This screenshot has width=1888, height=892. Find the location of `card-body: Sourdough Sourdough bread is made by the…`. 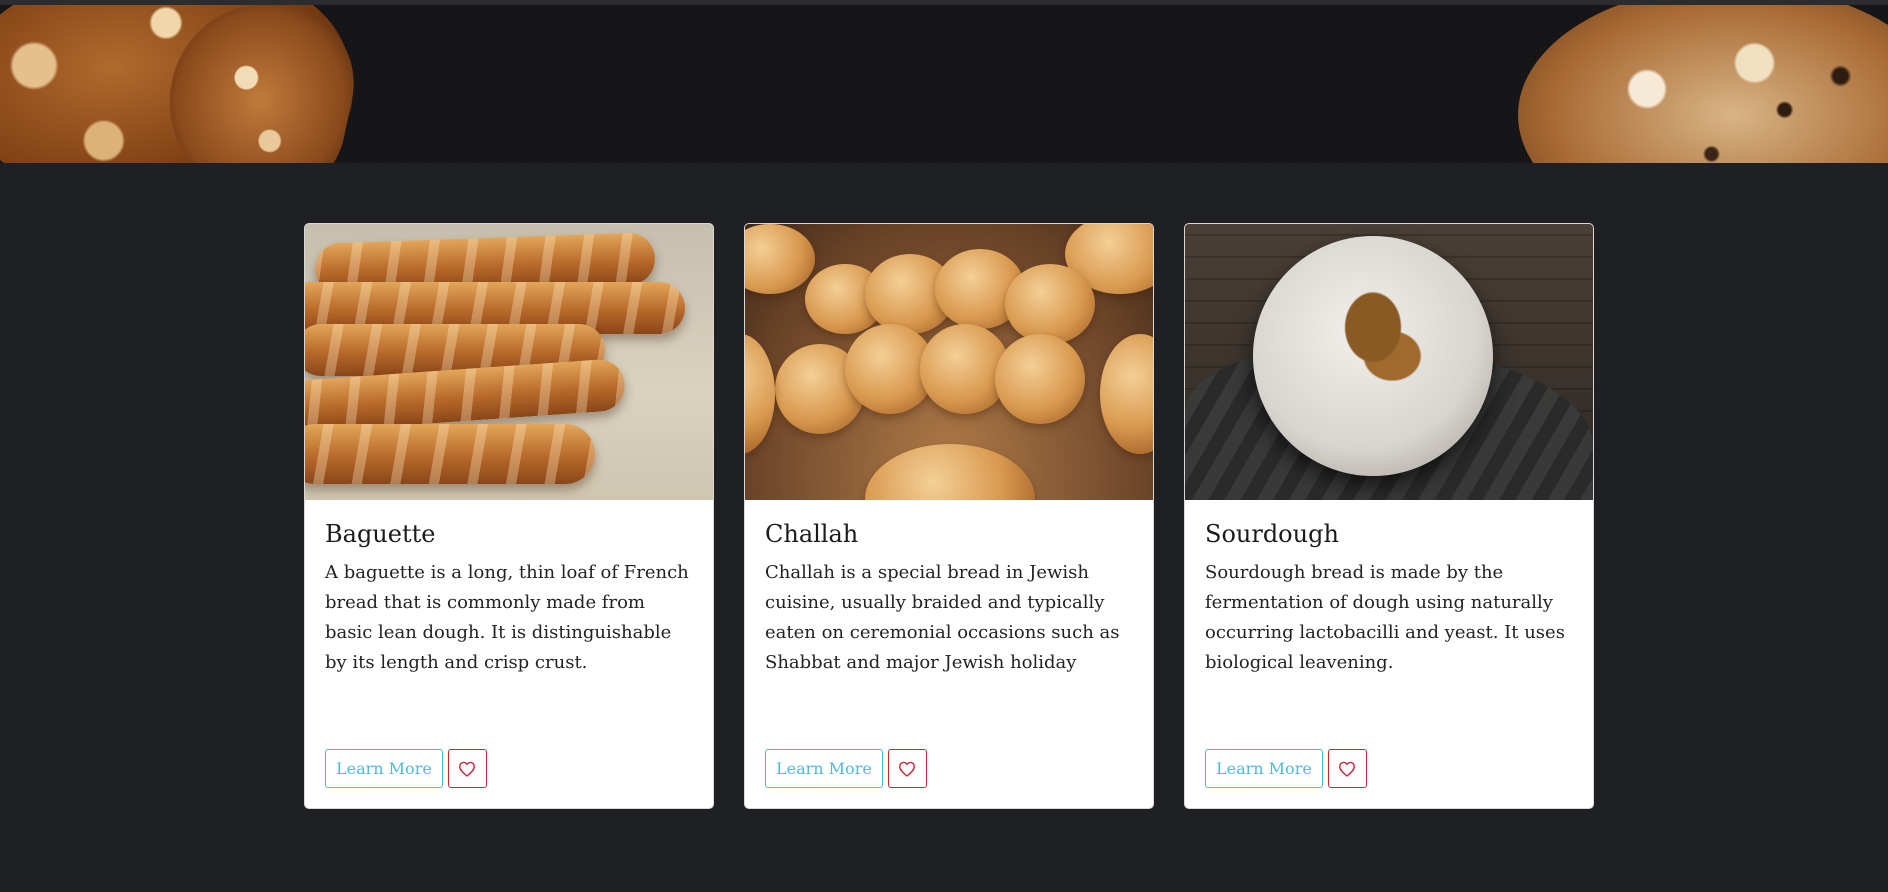

card-body: Sourdough Sourdough bread is made by the… is located at coordinates (1389, 654).